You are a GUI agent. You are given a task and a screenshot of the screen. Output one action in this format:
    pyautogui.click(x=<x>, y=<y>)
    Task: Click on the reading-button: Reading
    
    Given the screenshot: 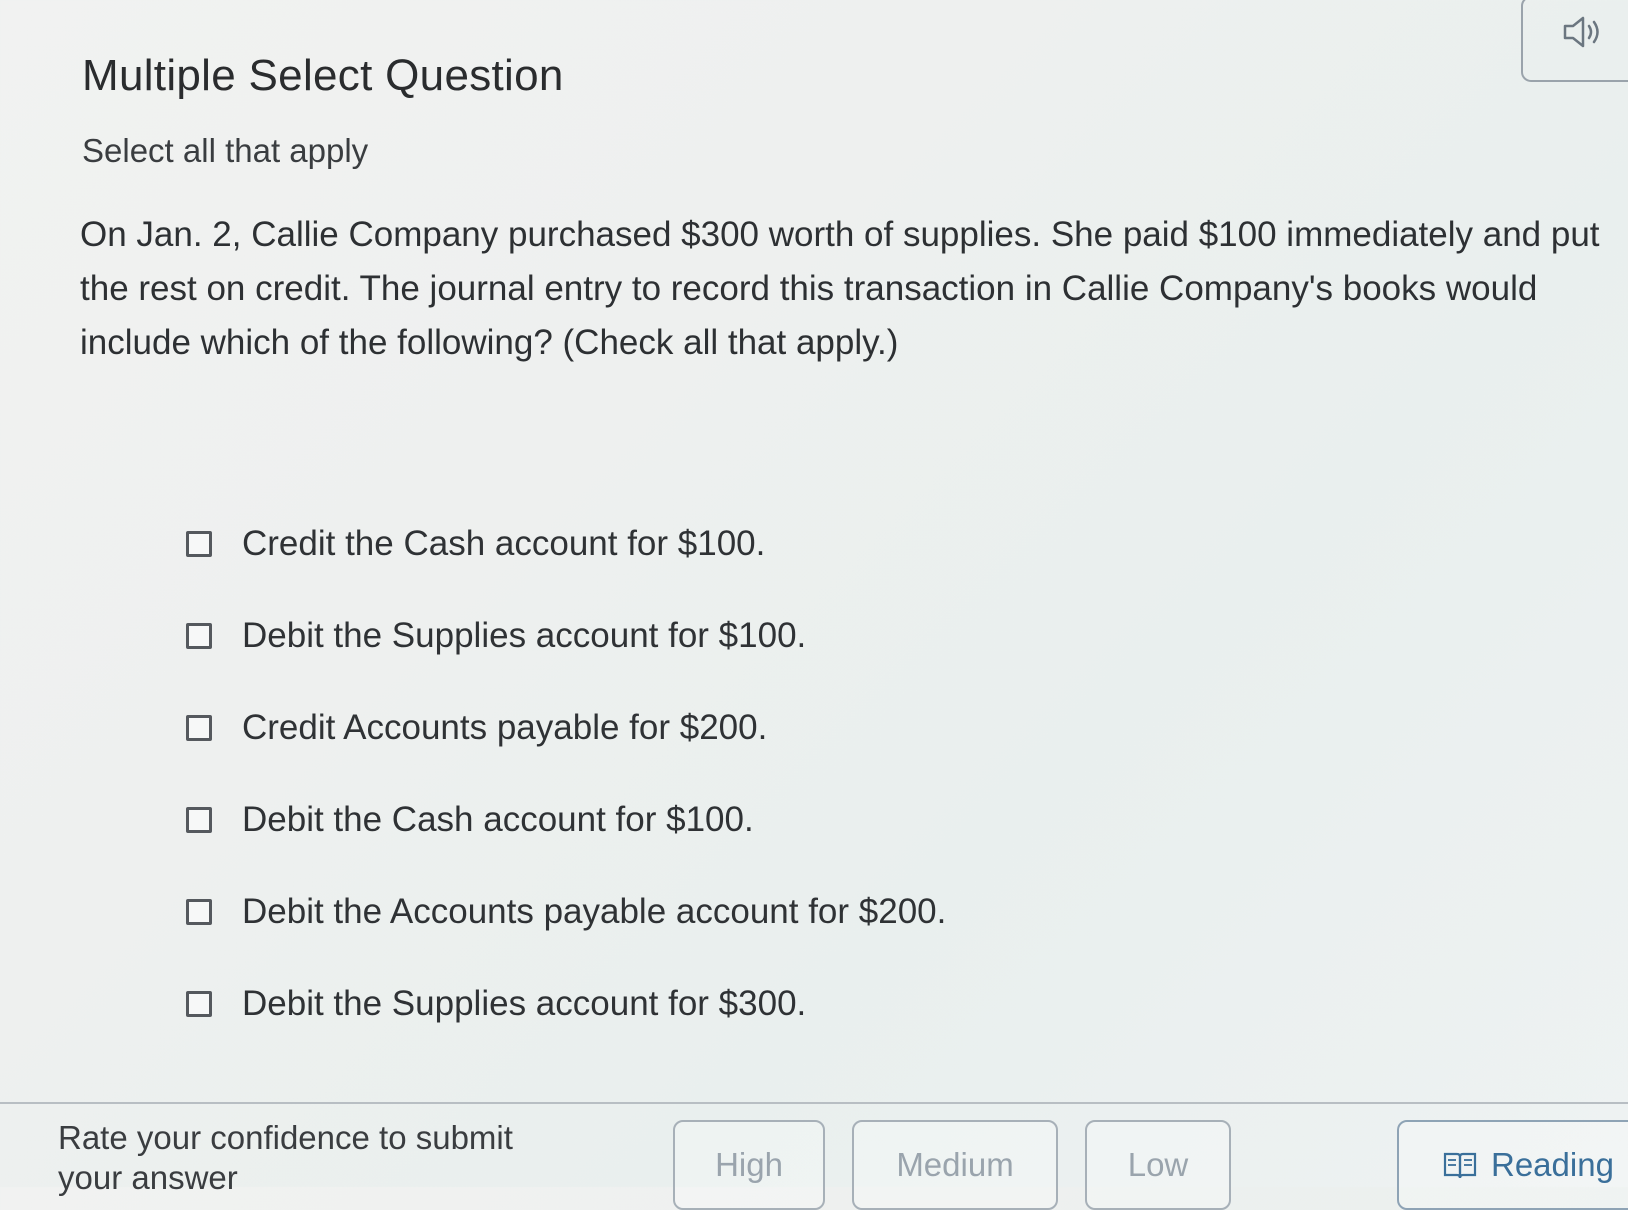 What is the action you would take?
    pyautogui.click(x=1512, y=1165)
    